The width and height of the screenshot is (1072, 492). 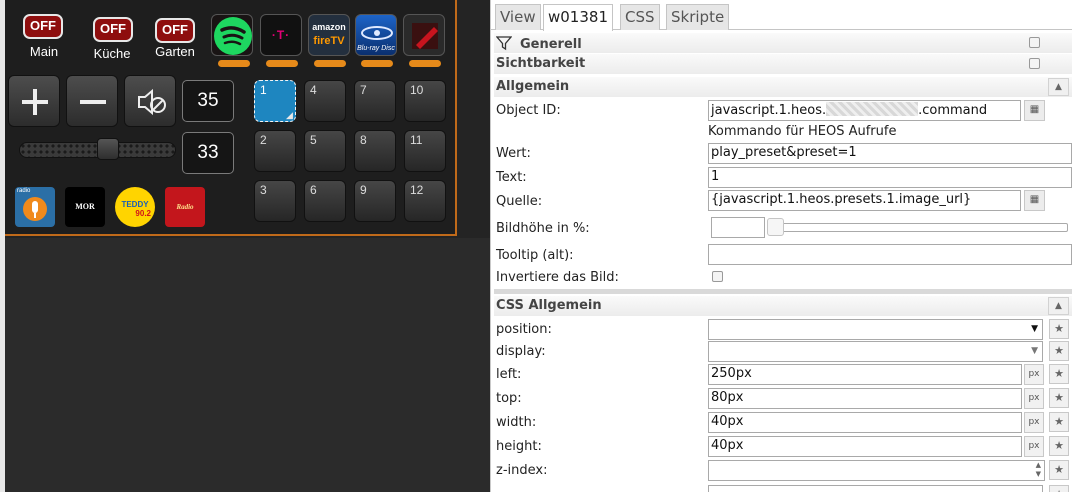 What do you see at coordinates (208, 101) in the screenshot?
I see `volume-display: 35` at bounding box center [208, 101].